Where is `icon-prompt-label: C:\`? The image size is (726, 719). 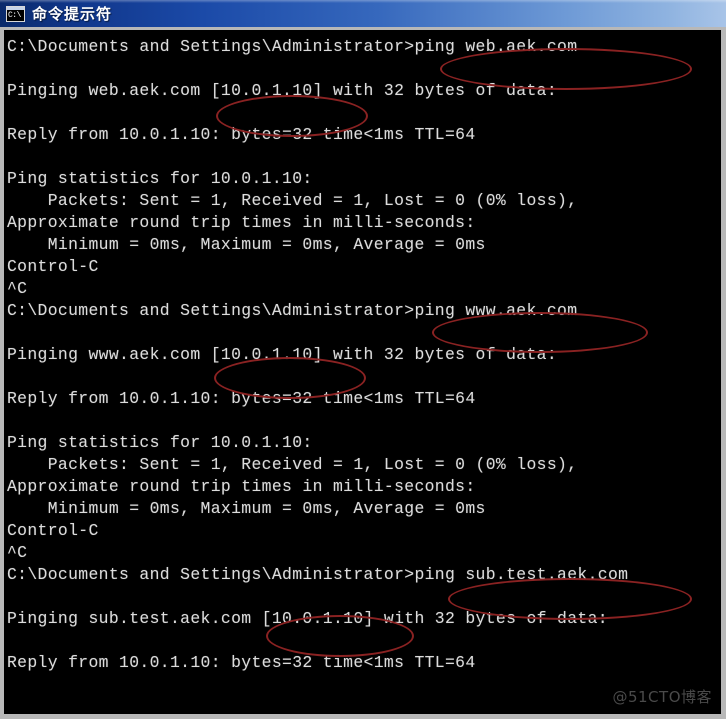 icon-prompt-label: C:\ is located at coordinates (14, 15).